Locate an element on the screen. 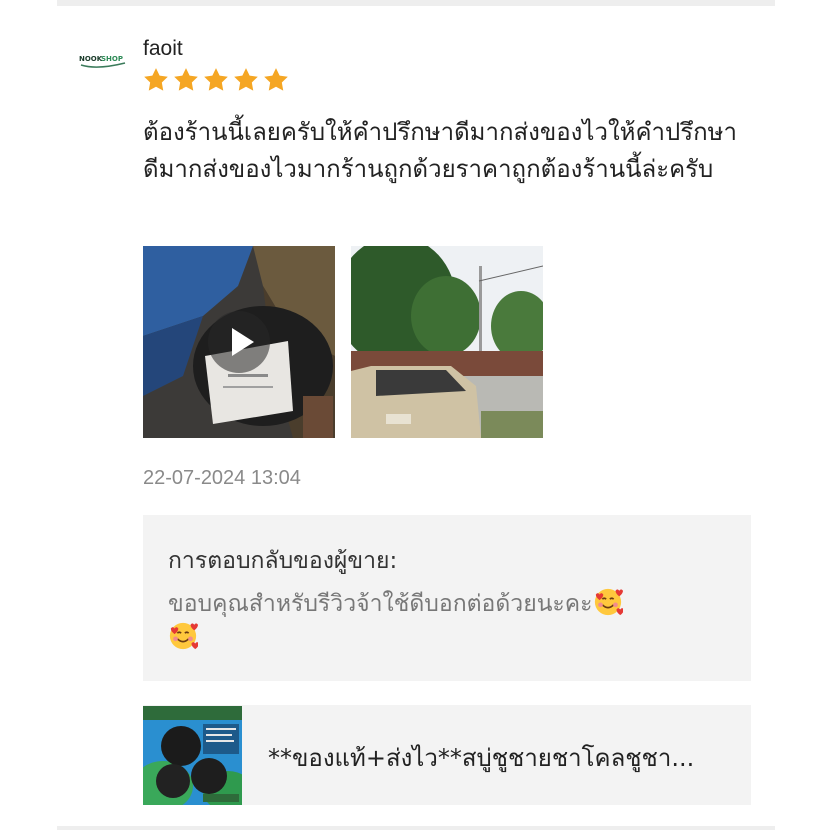 The width and height of the screenshot is (830, 830). review-video-thumbnail is located at coordinates (239, 342).